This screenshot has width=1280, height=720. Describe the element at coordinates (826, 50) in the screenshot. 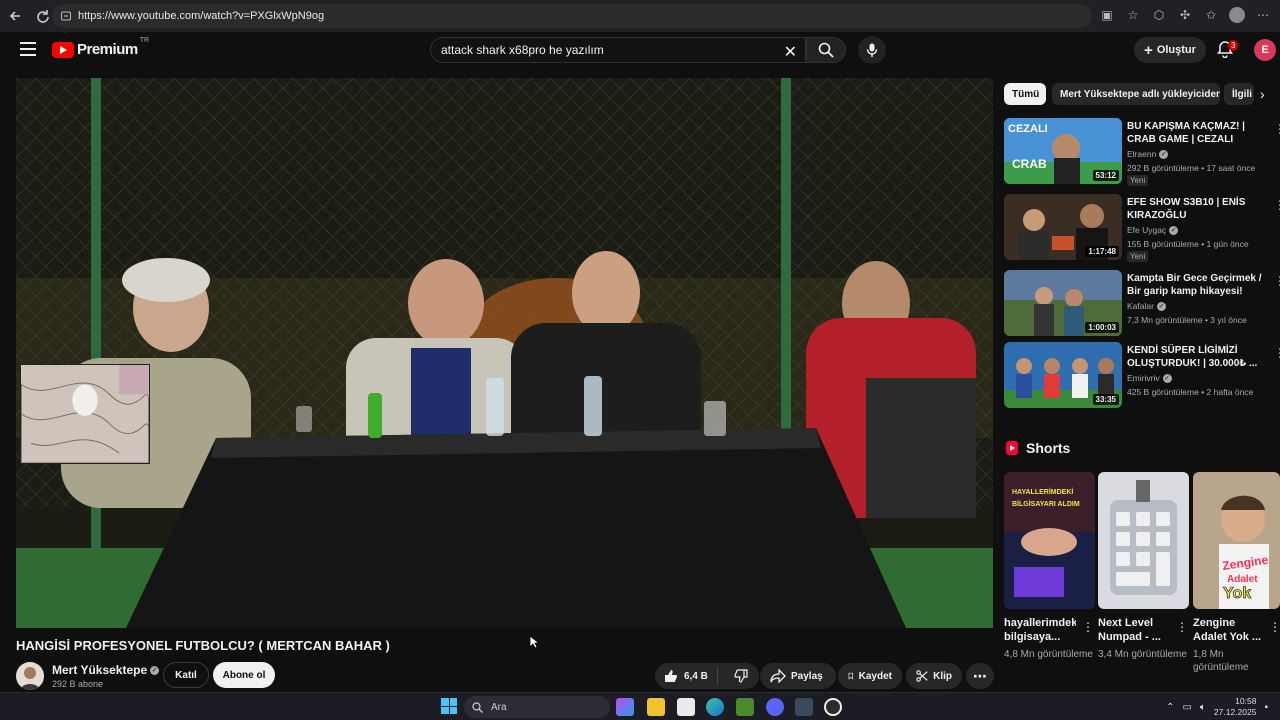

I see `search-button` at that location.